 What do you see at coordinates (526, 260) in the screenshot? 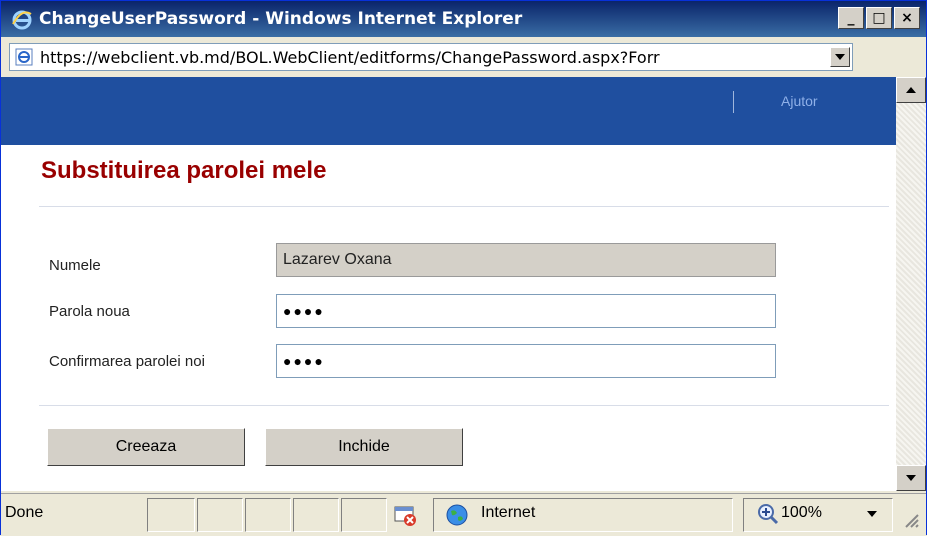
I see `name-field: Lazarev Oxana` at bounding box center [526, 260].